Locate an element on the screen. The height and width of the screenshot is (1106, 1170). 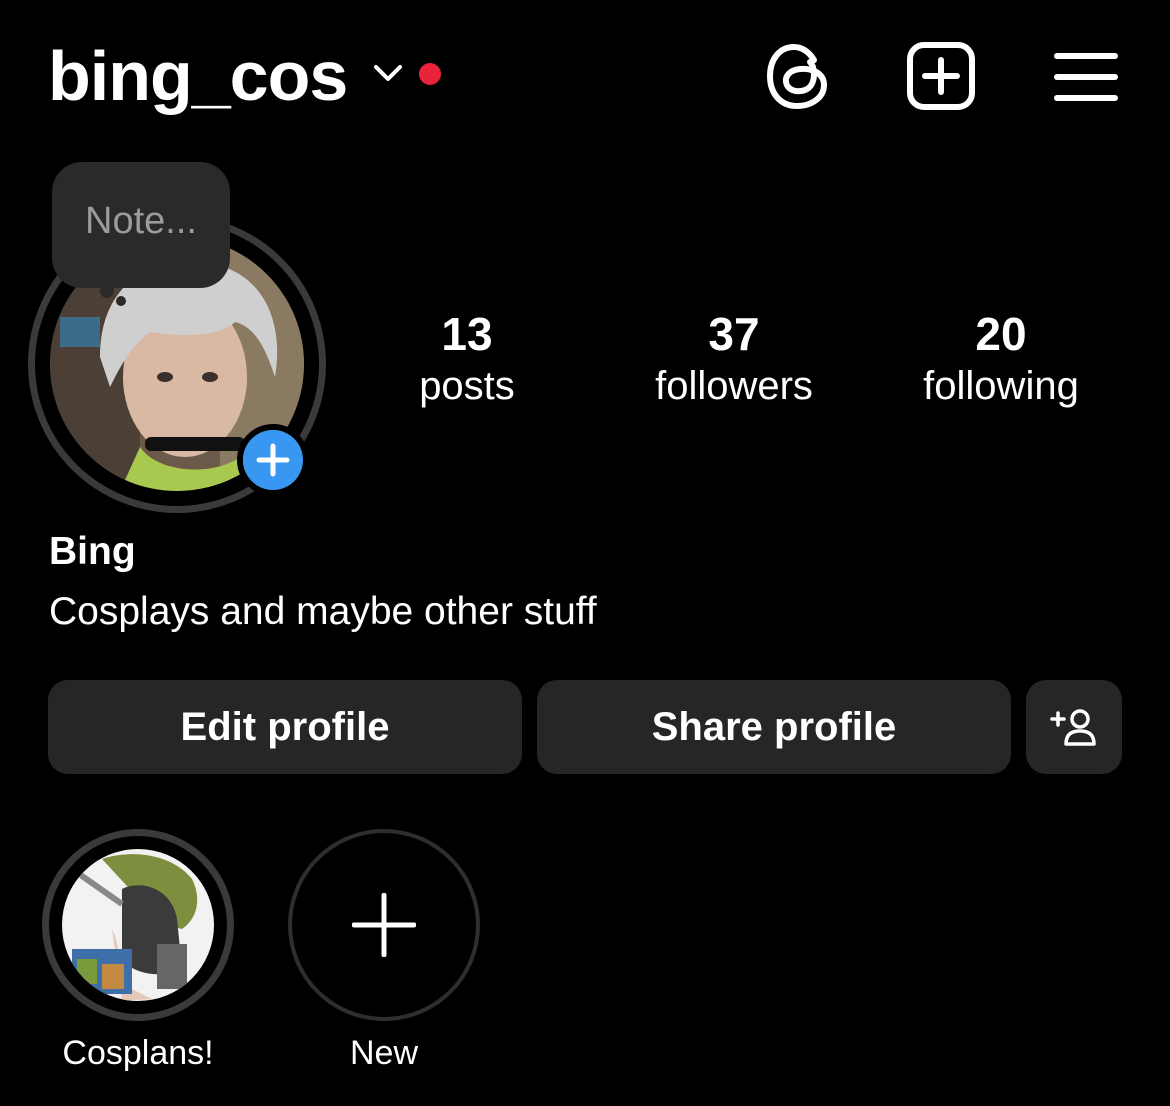
add-person-icon is located at coordinates (1073, 727).